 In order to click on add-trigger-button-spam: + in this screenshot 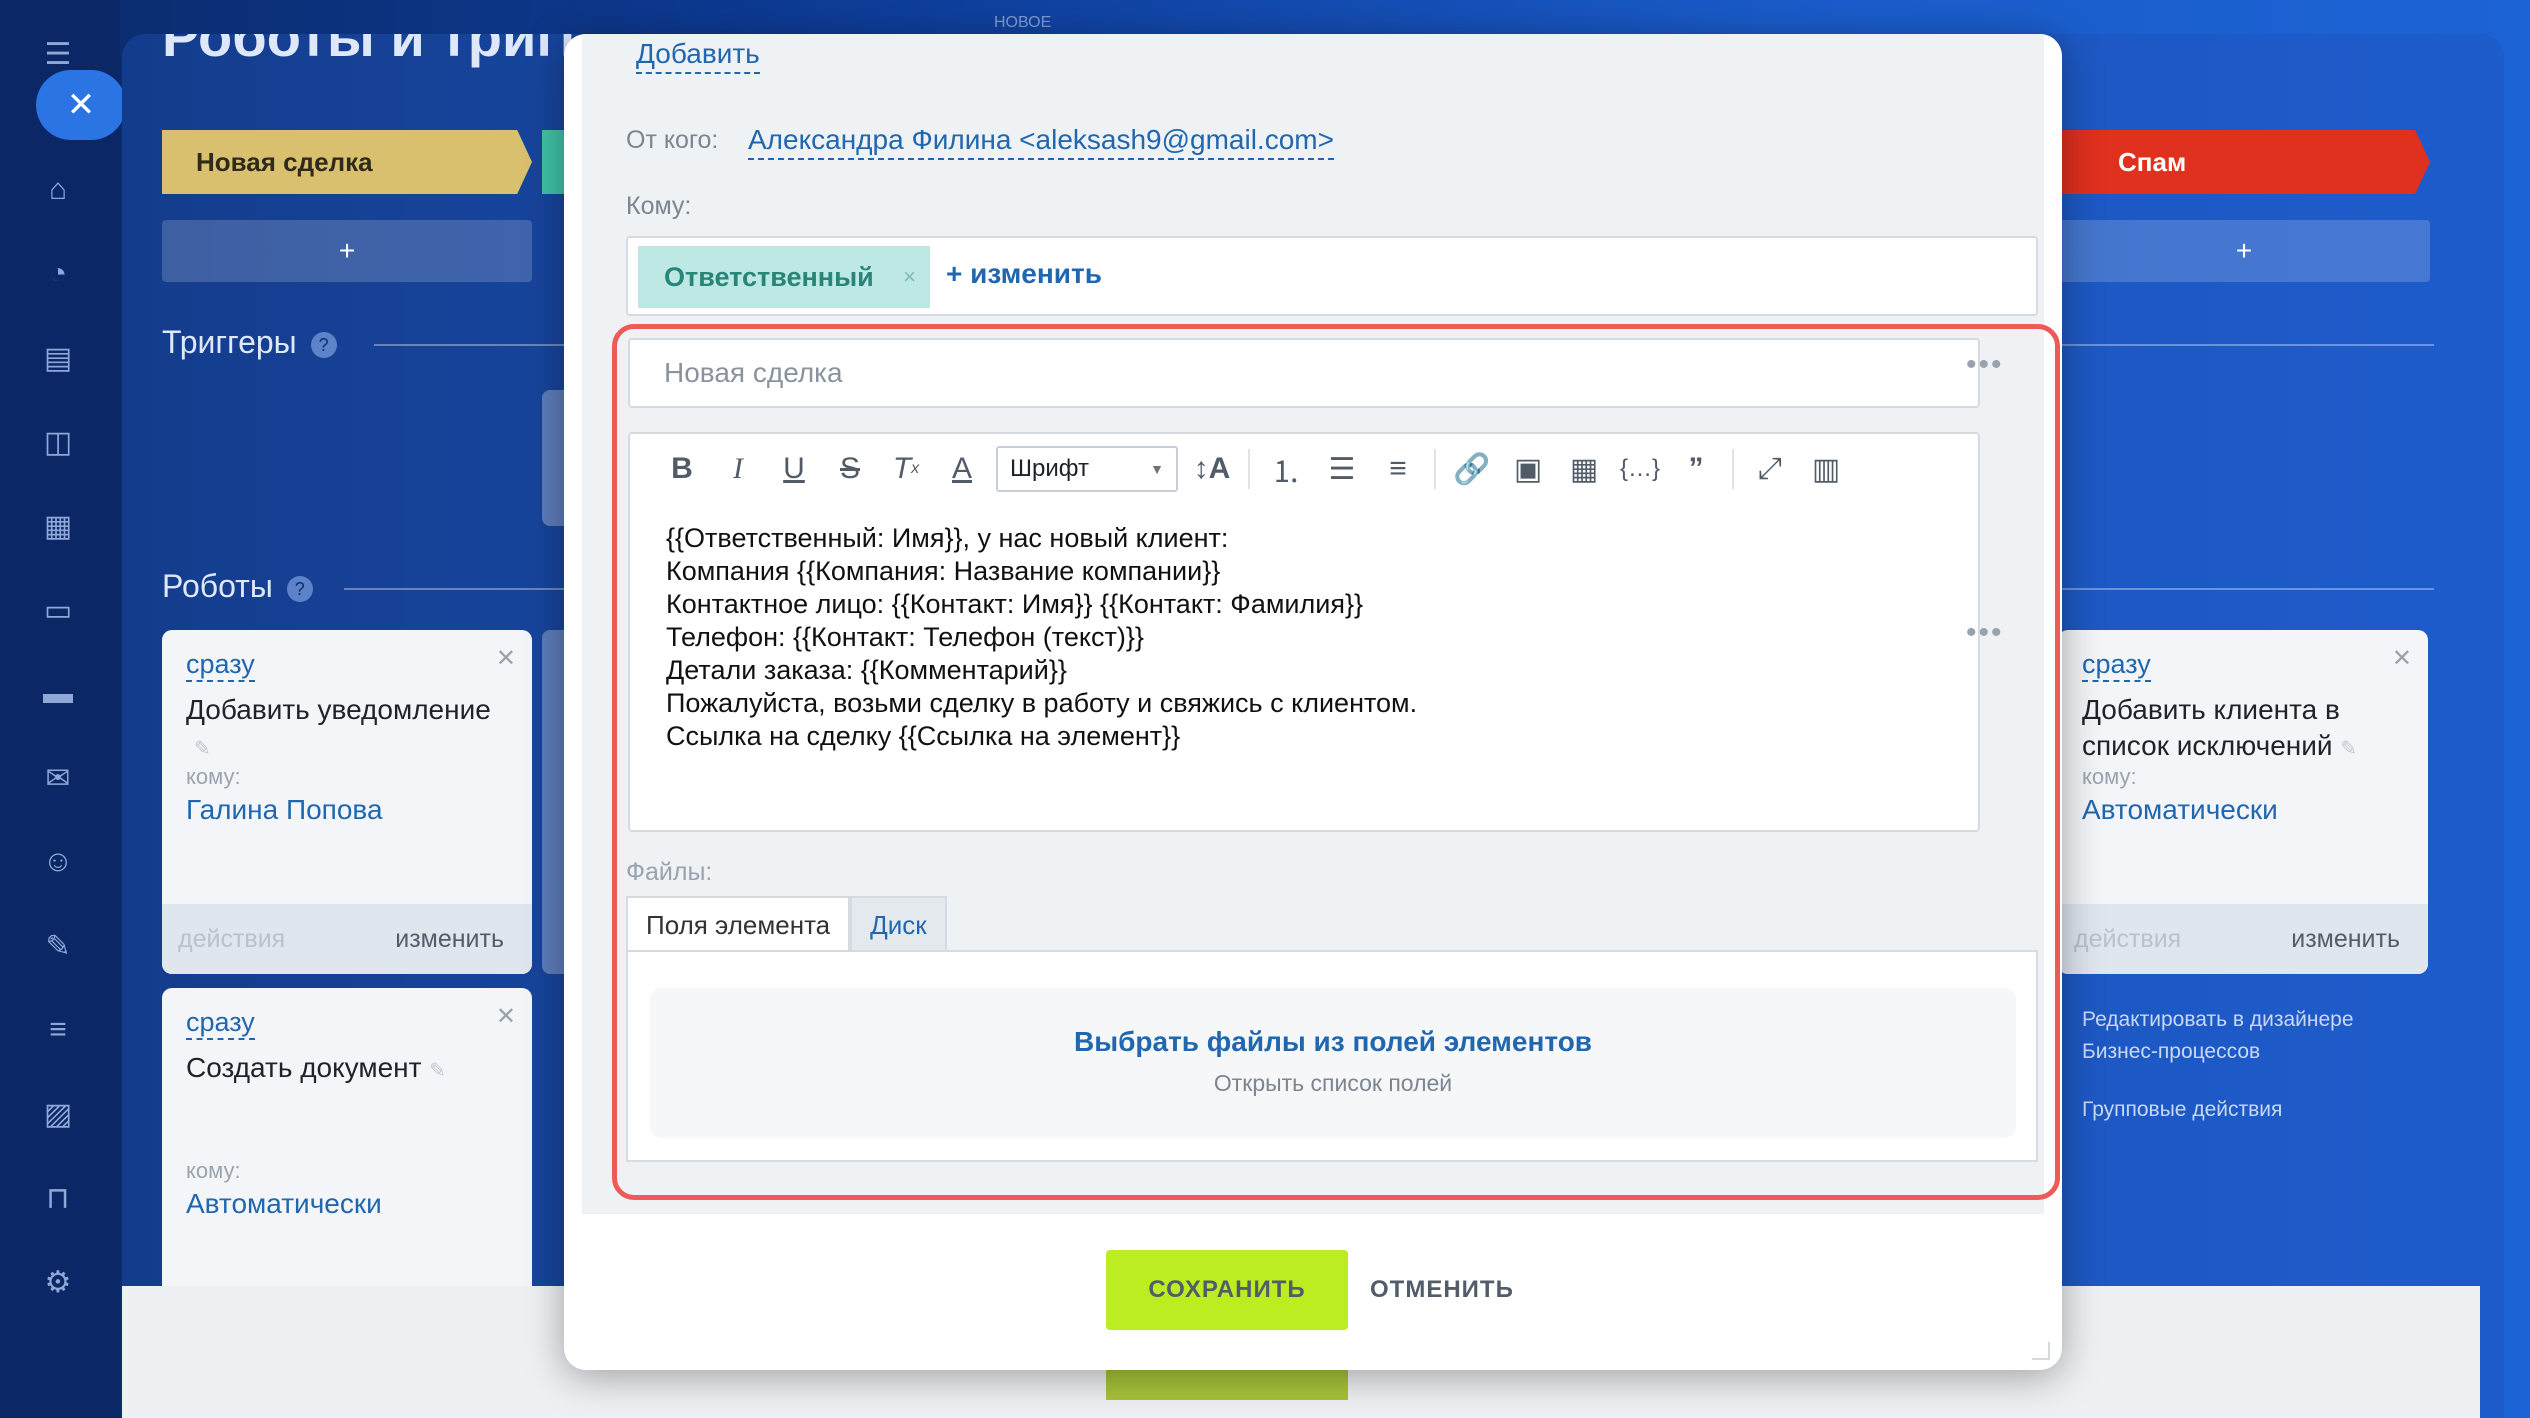, I will do `click(2244, 251)`.